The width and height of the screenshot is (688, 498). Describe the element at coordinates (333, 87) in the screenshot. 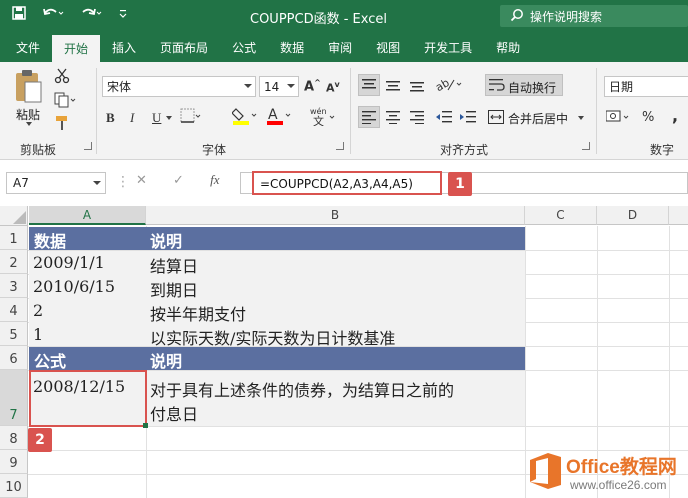

I see `shrink-font-button: Av` at that location.